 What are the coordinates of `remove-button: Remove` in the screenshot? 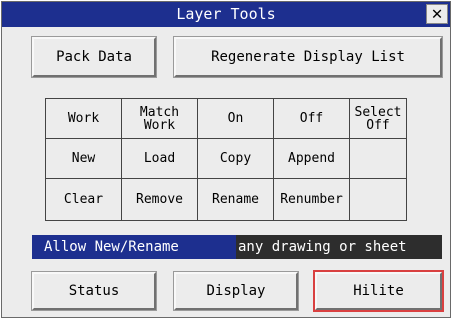 It's located at (160, 199).